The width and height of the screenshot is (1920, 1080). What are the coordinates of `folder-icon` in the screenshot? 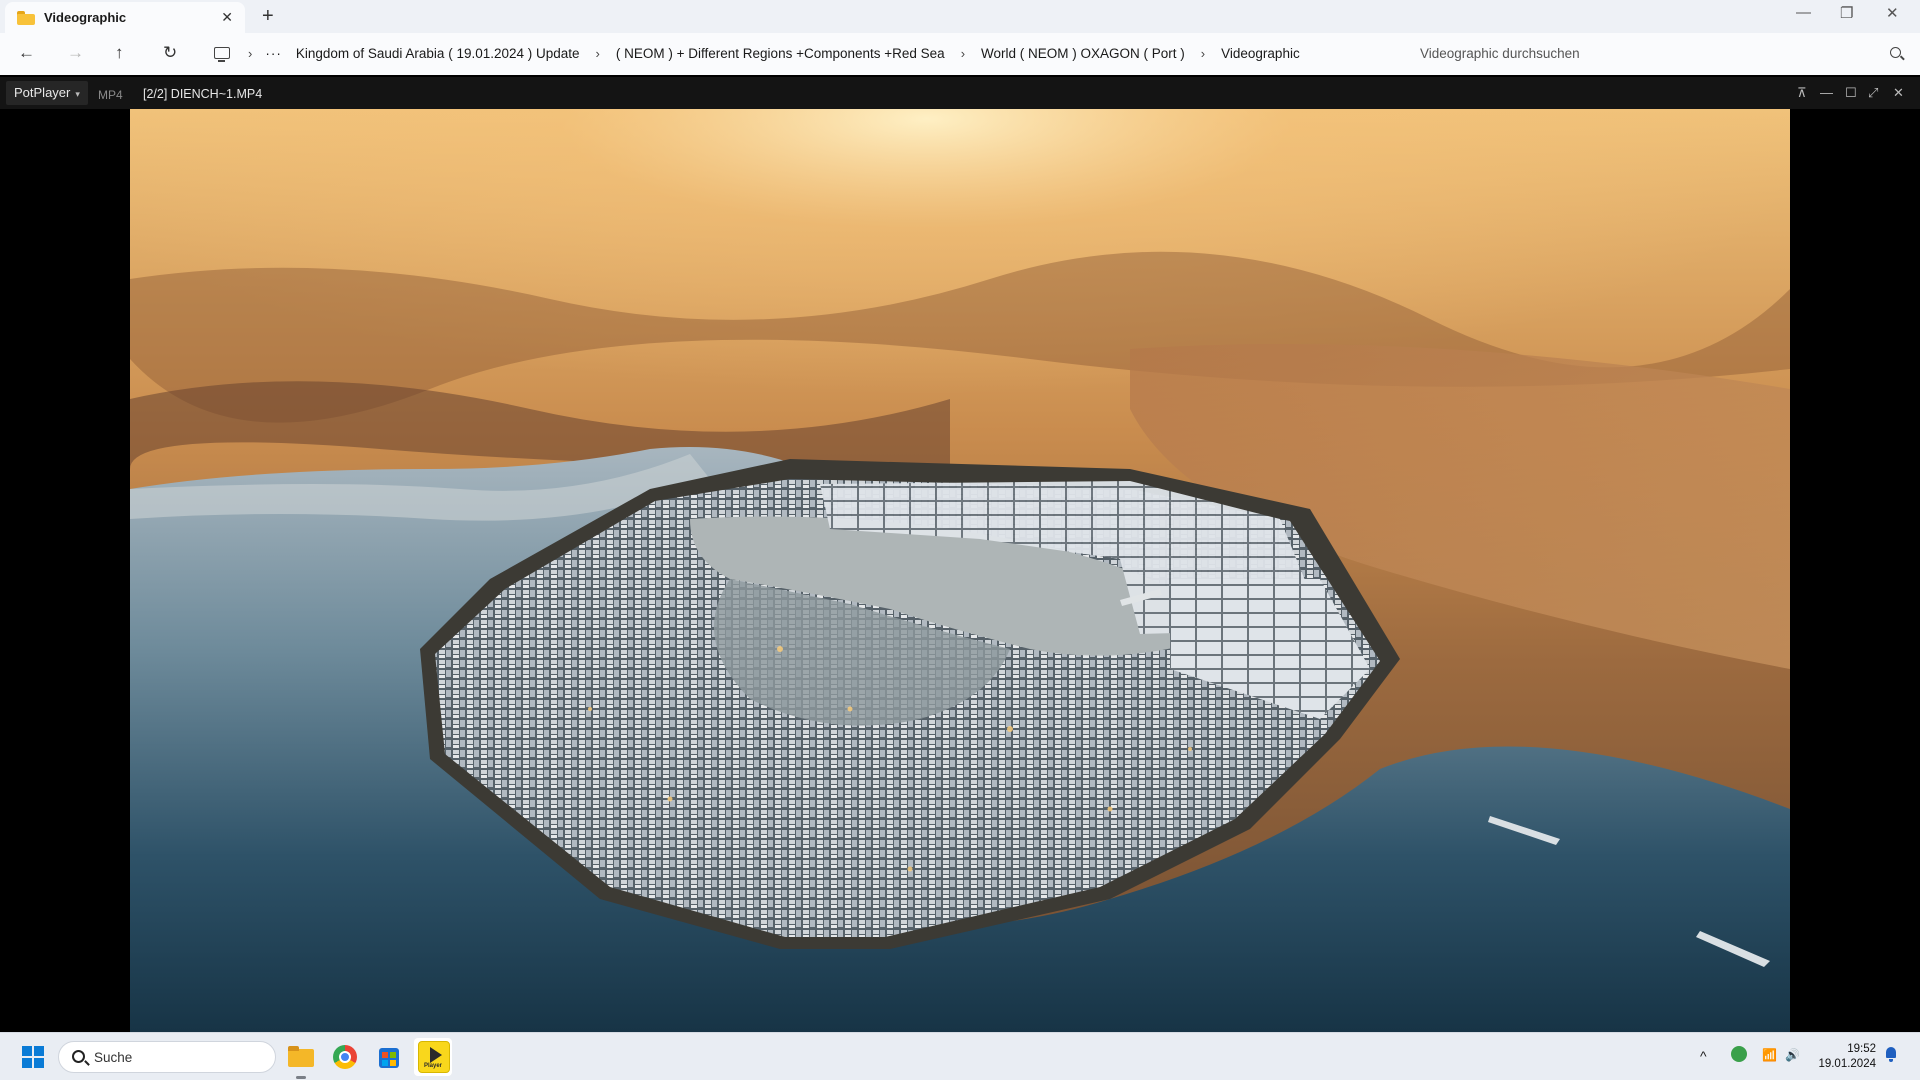 It's located at (26, 17).